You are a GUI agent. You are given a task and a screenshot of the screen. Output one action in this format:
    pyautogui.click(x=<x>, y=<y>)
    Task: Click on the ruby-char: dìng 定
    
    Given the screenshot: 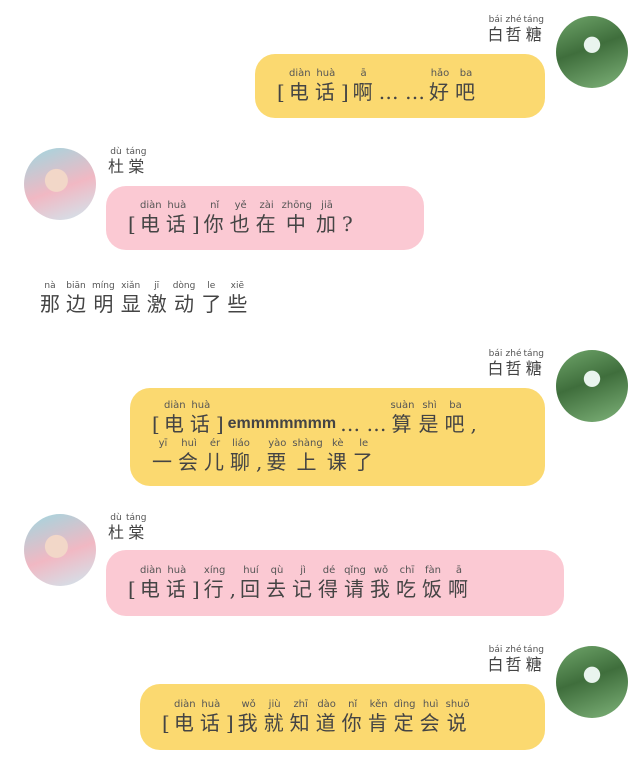 What is the action you would take?
    pyautogui.click(x=405, y=717)
    